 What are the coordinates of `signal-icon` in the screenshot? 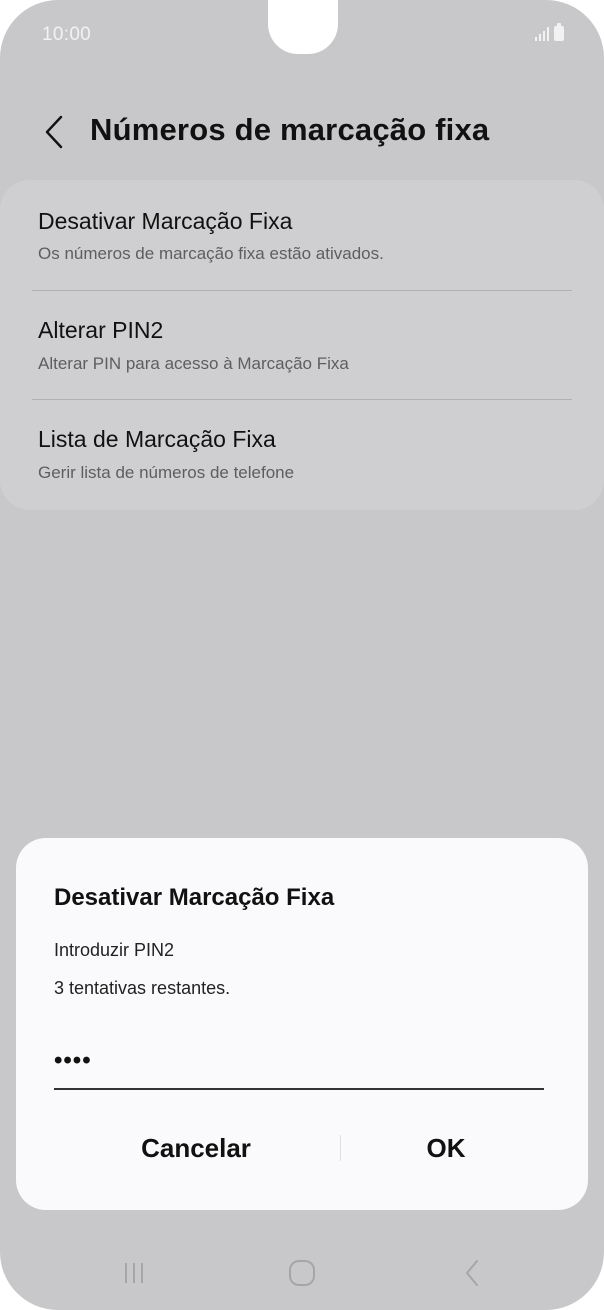 It's located at (542, 34).